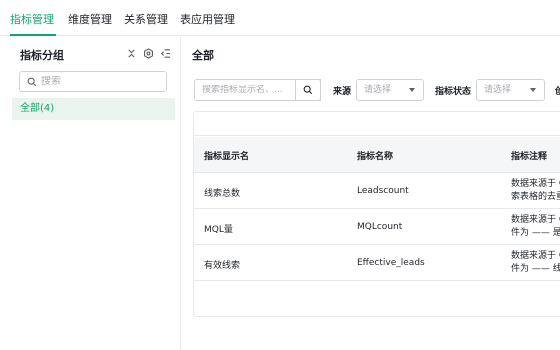 The width and height of the screenshot is (560, 350). I want to click on group-search-input, so click(93, 81).